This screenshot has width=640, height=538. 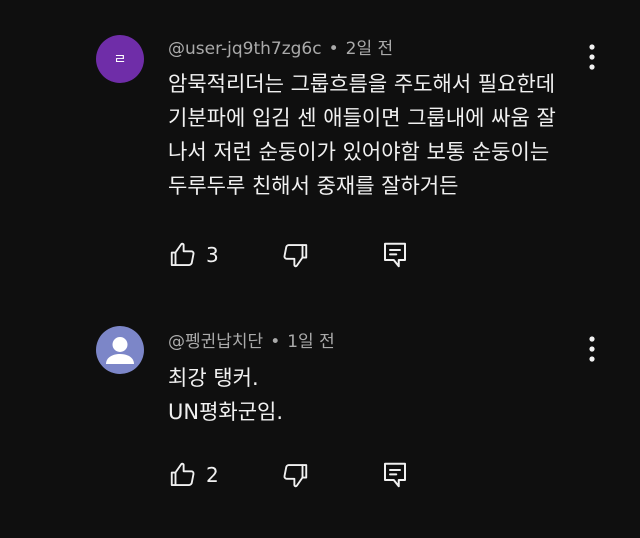 What do you see at coordinates (311, 342) in the screenshot?
I see `comment-time: 1일 전` at bounding box center [311, 342].